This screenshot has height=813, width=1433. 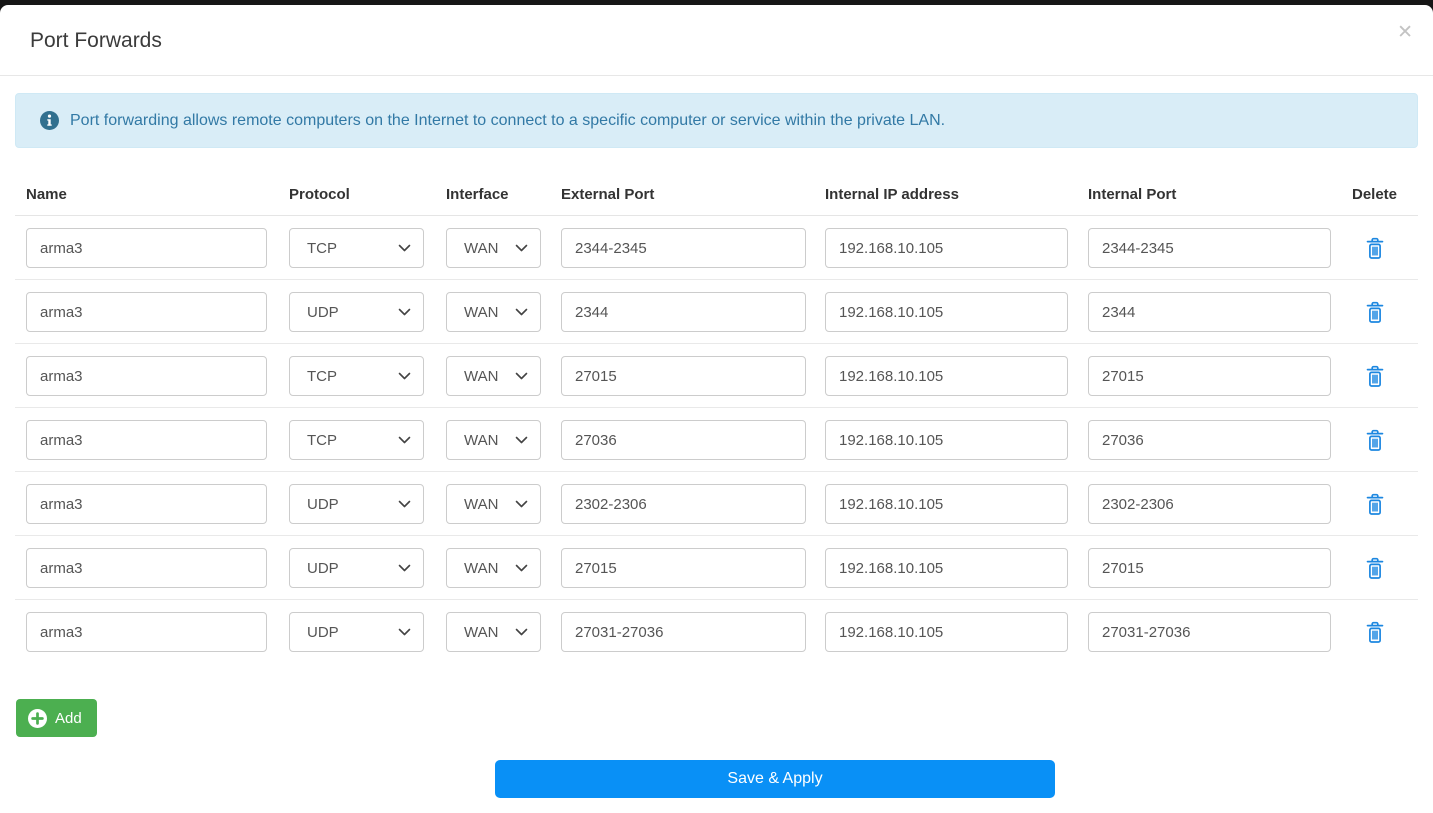 What do you see at coordinates (37, 718) in the screenshot?
I see `plus-circle-icon` at bounding box center [37, 718].